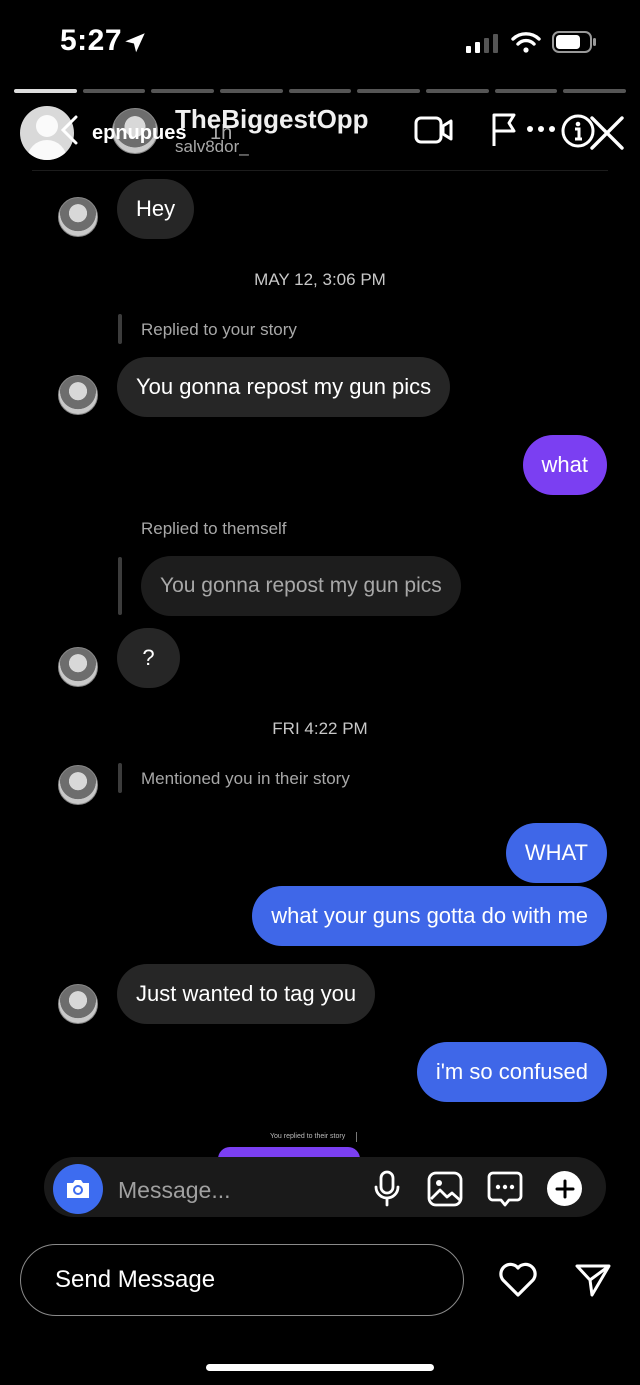  Describe the element at coordinates (320, 728) in the screenshot. I see `timestamp: FRI 4:22 PM` at that location.